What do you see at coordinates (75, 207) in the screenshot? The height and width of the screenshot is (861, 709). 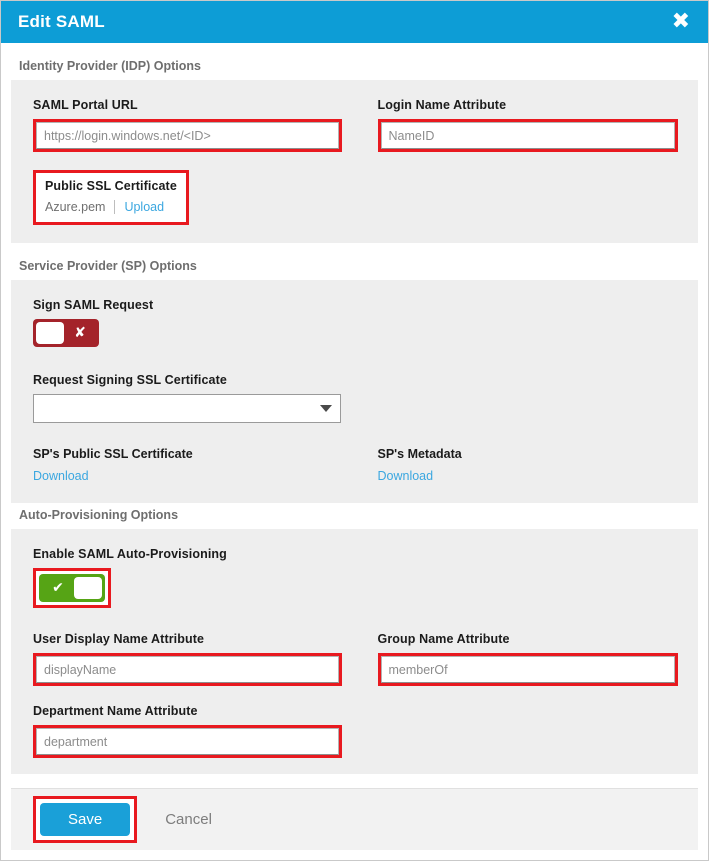 I see `public-ssl-certificate-filename: Azure.pem` at bounding box center [75, 207].